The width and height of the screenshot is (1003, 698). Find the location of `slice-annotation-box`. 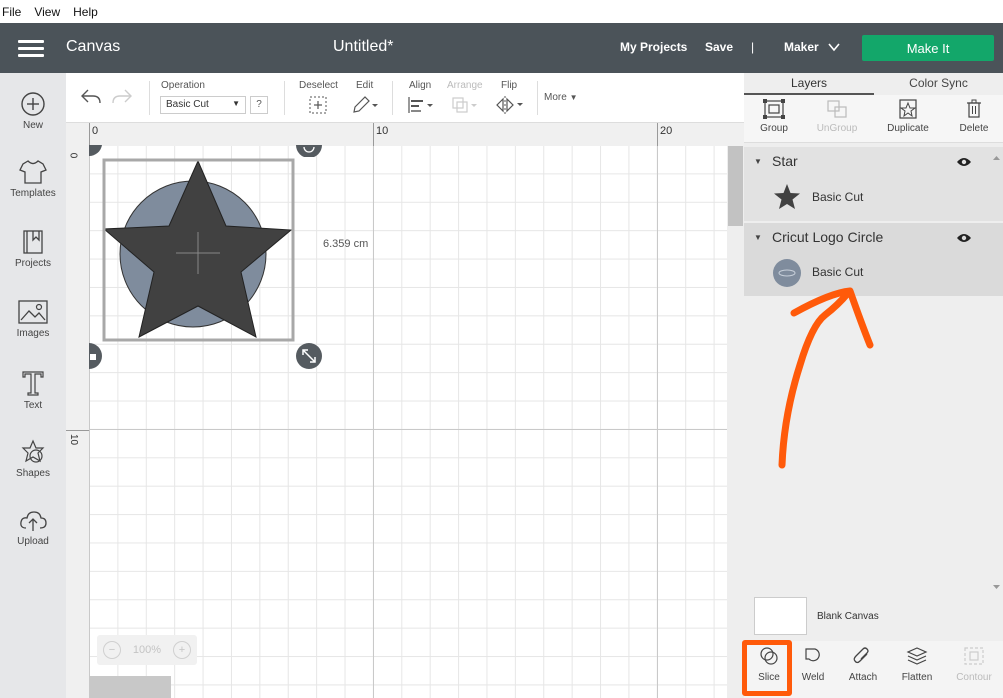

slice-annotation-box is located at coordinates (767, 668).